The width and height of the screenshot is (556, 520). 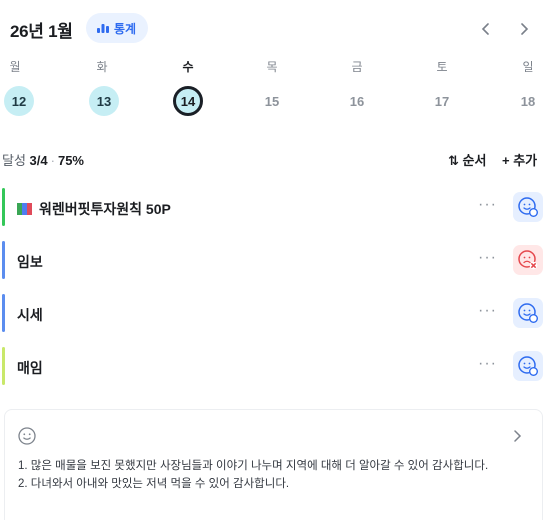 What do you see at coordinates (278, 313) in the screenshot?
I see `habit-row: 시세 ···` at bounding box center [278, 313].